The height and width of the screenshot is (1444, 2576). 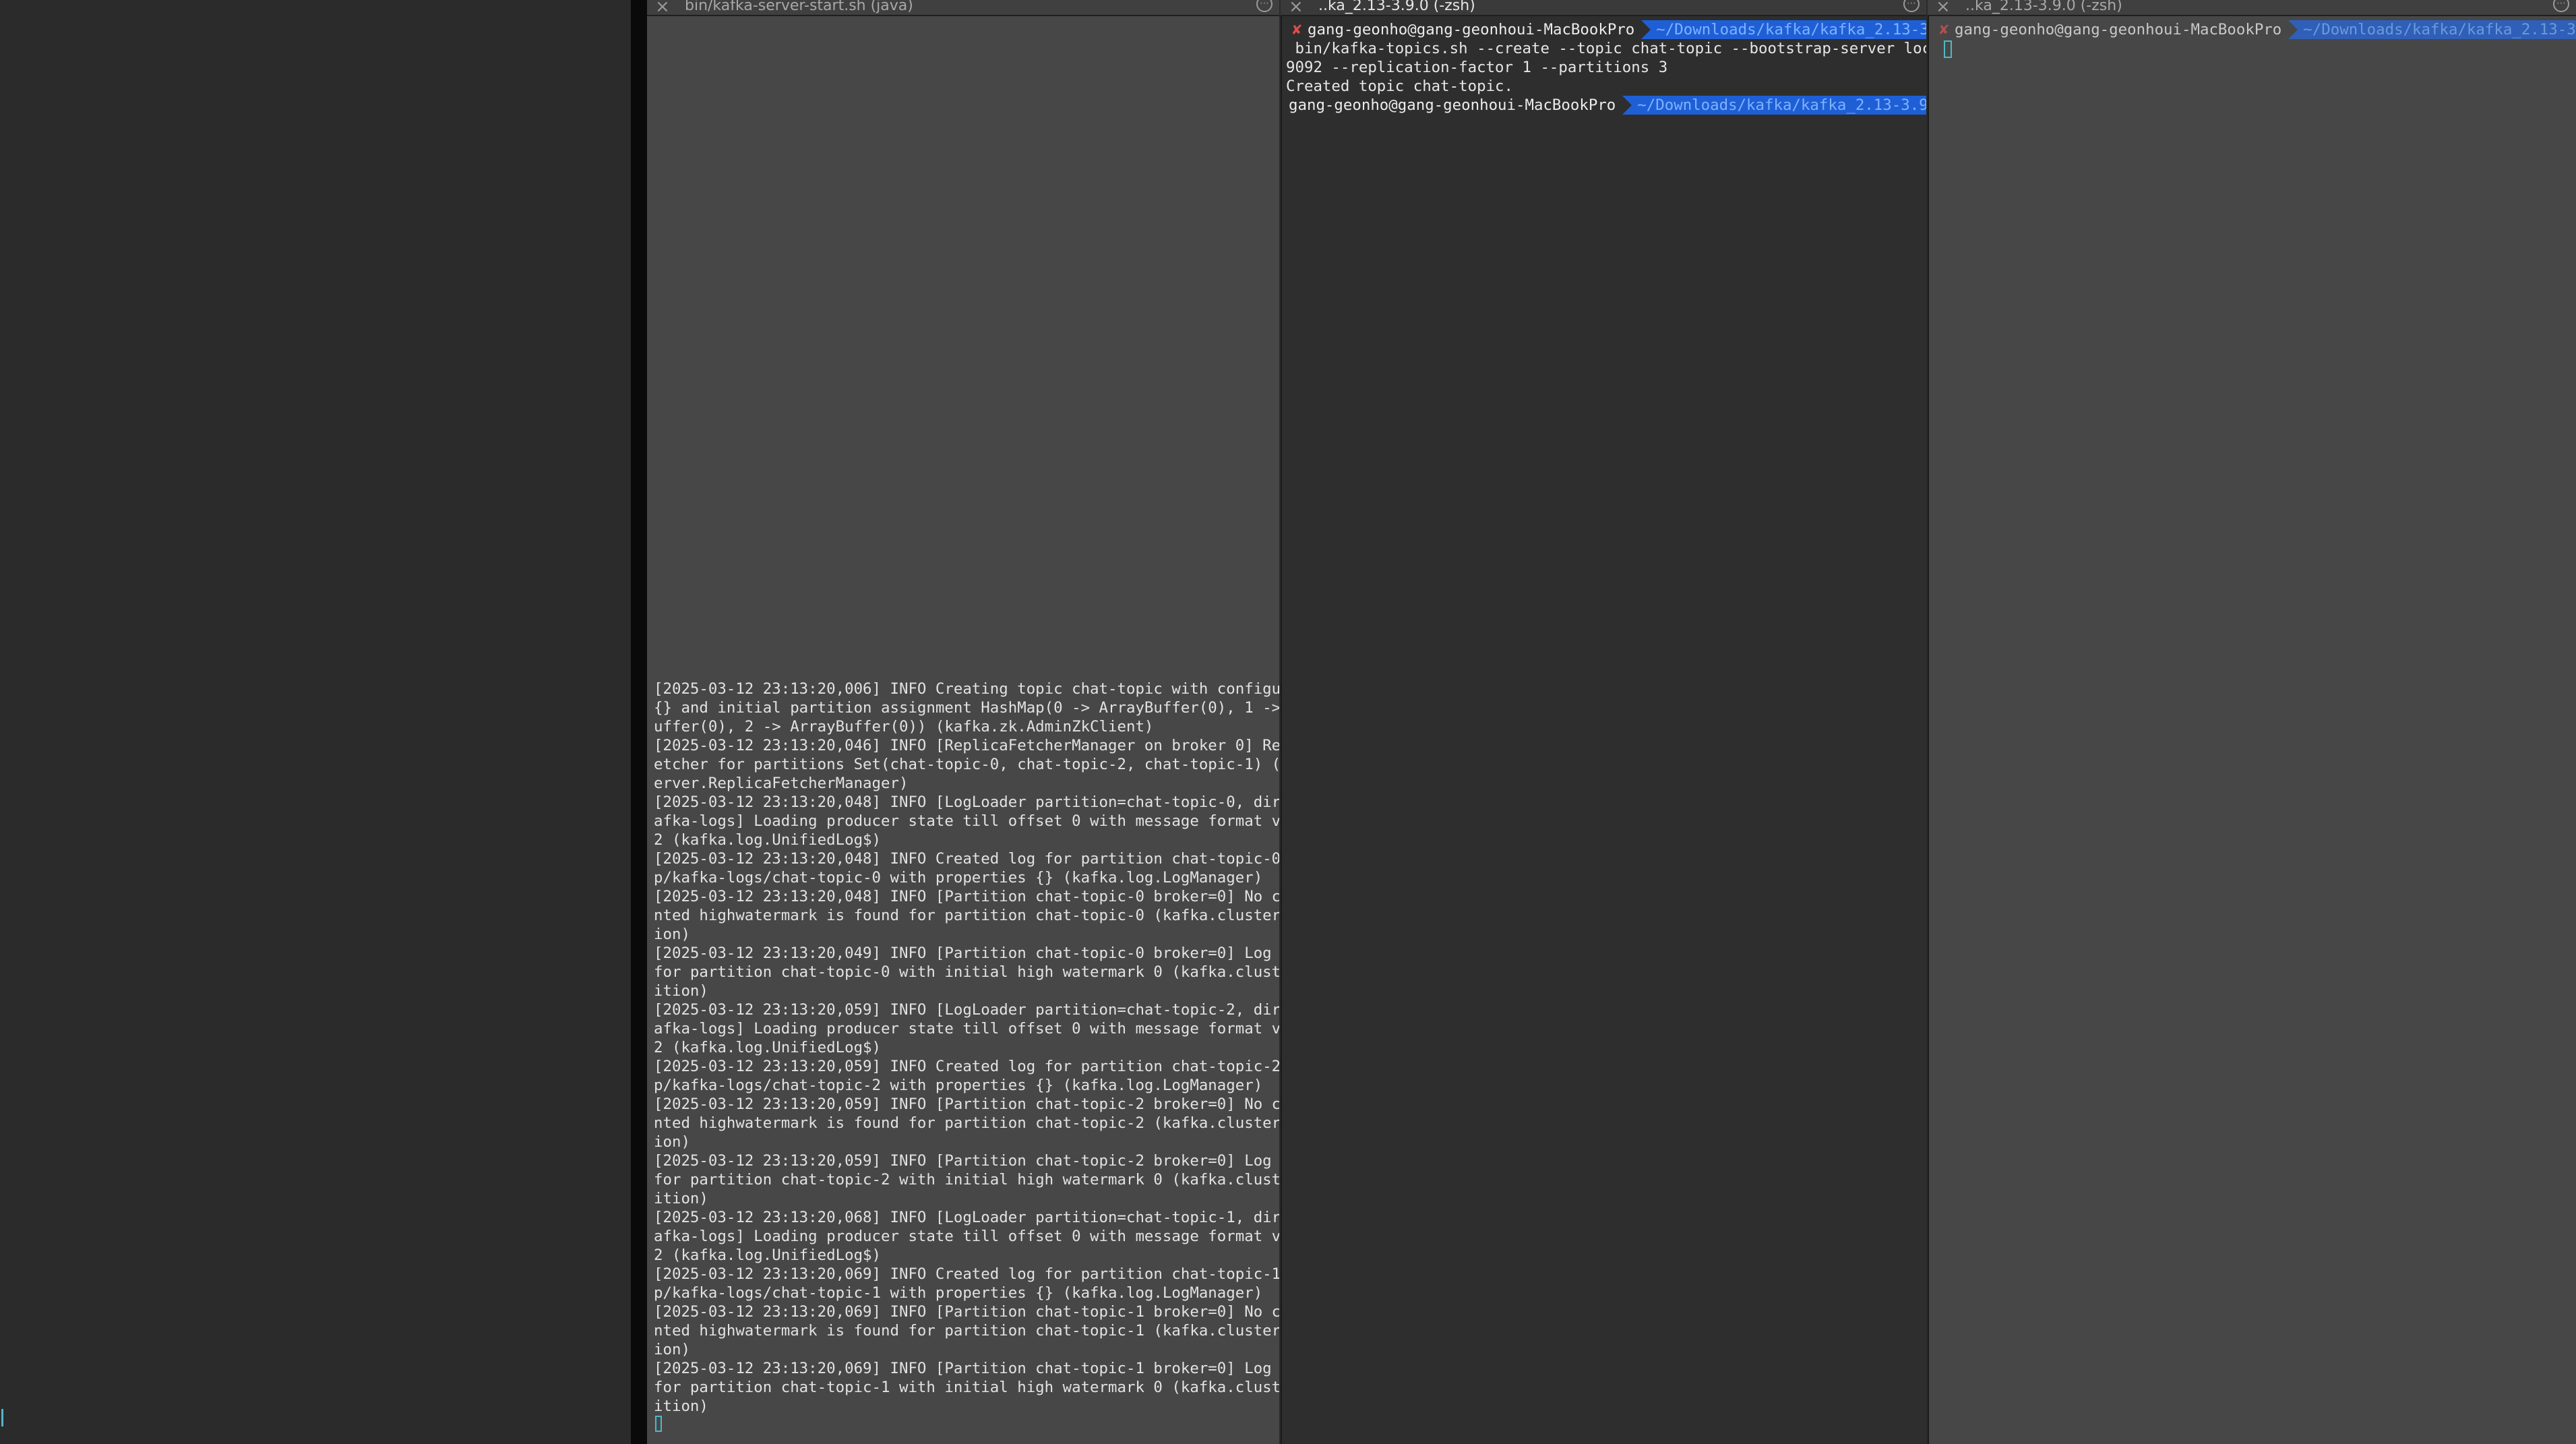 What do you see at coordinates (963, 8) in the screenshot?
I see `tab-kafka-server: × bin/kafka-server-start.sh (java) ⋯` at bounding box center [963, 8].